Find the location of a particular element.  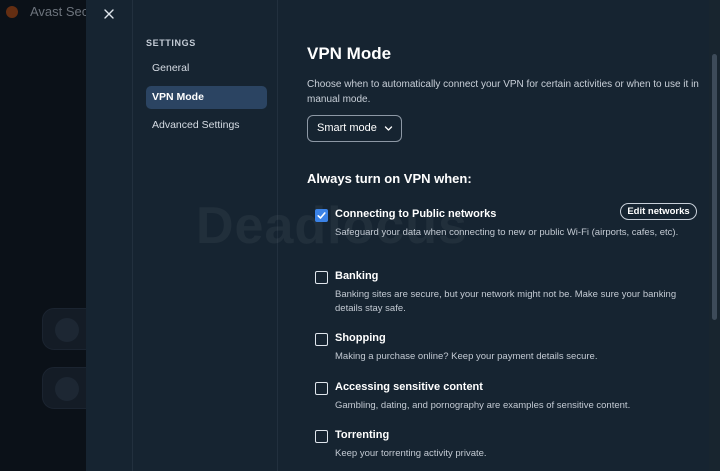

background-tile-settings is located at coordinates (64, 388).